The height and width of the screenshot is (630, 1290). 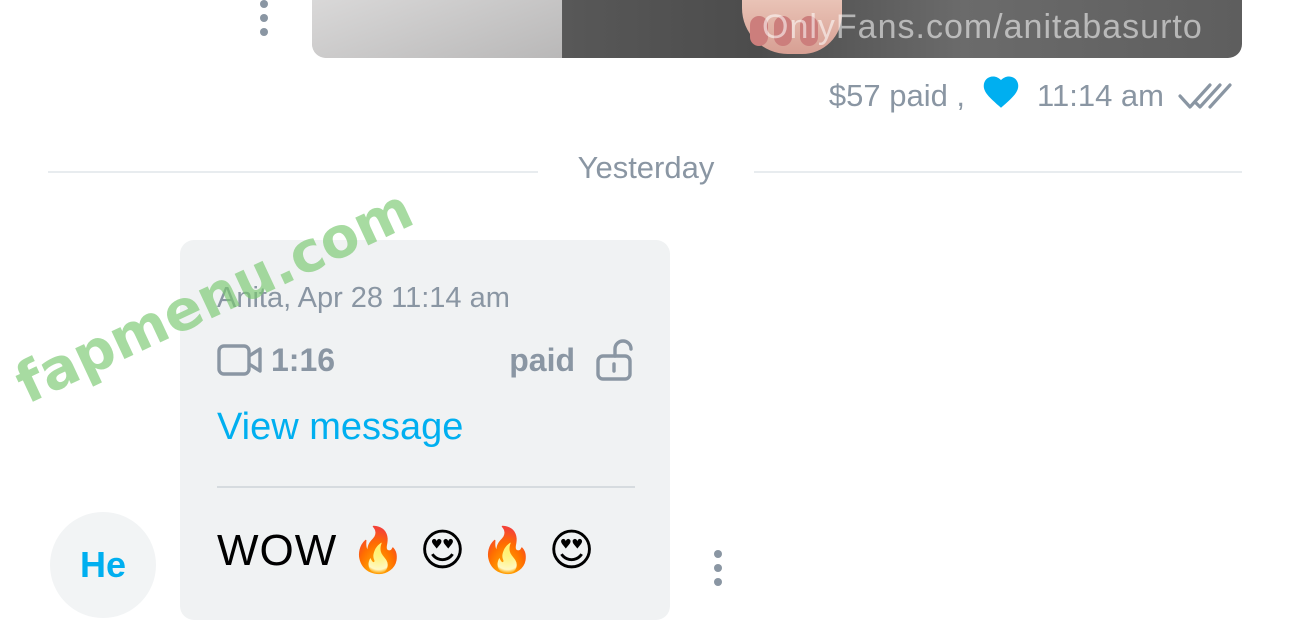 I want to click on unlocked-lock-icon, so click(x=614, y=360).